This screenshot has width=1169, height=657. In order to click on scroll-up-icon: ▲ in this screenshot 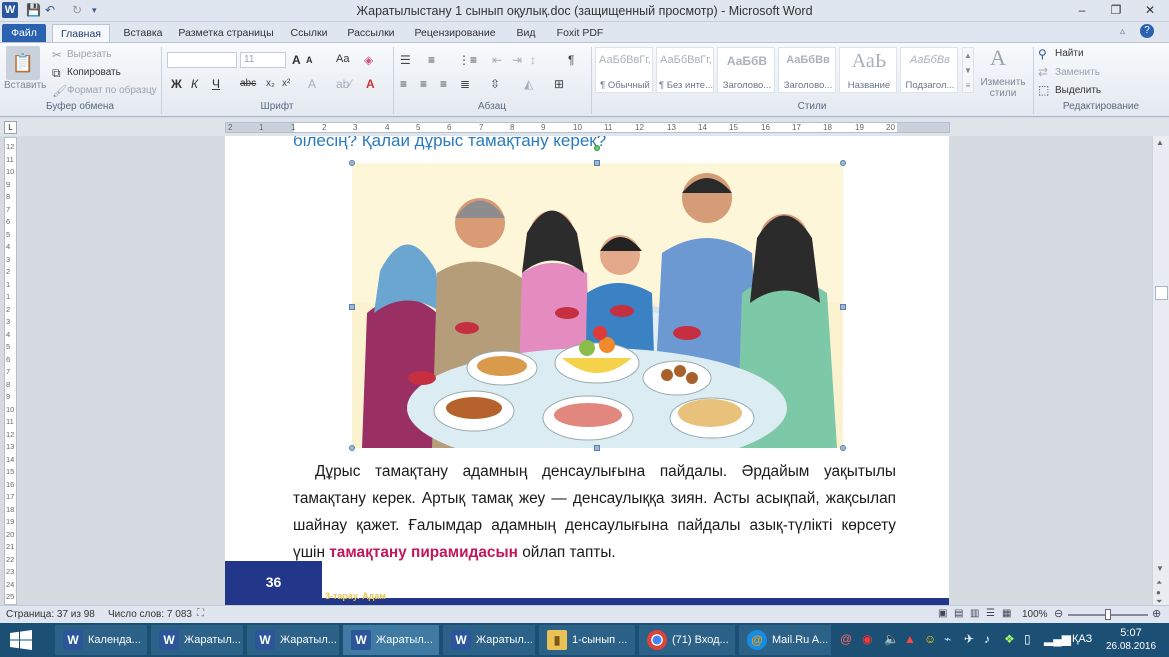, I will do `click(1160, 142)`.